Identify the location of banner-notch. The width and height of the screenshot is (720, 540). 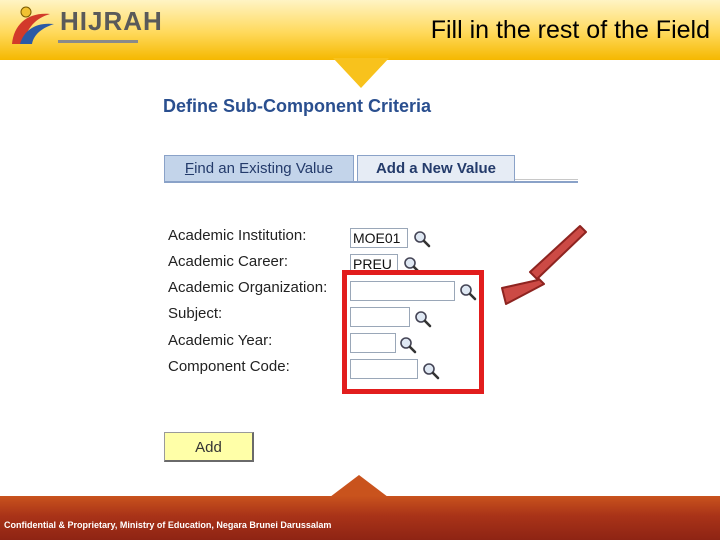
(361, 73).